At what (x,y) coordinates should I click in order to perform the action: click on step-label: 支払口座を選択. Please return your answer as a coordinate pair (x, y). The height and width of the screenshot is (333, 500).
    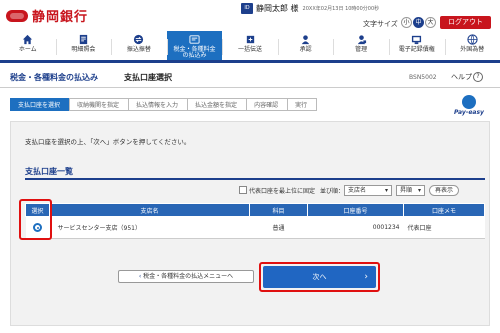
    Looking at the image, I should click on (39, 105).